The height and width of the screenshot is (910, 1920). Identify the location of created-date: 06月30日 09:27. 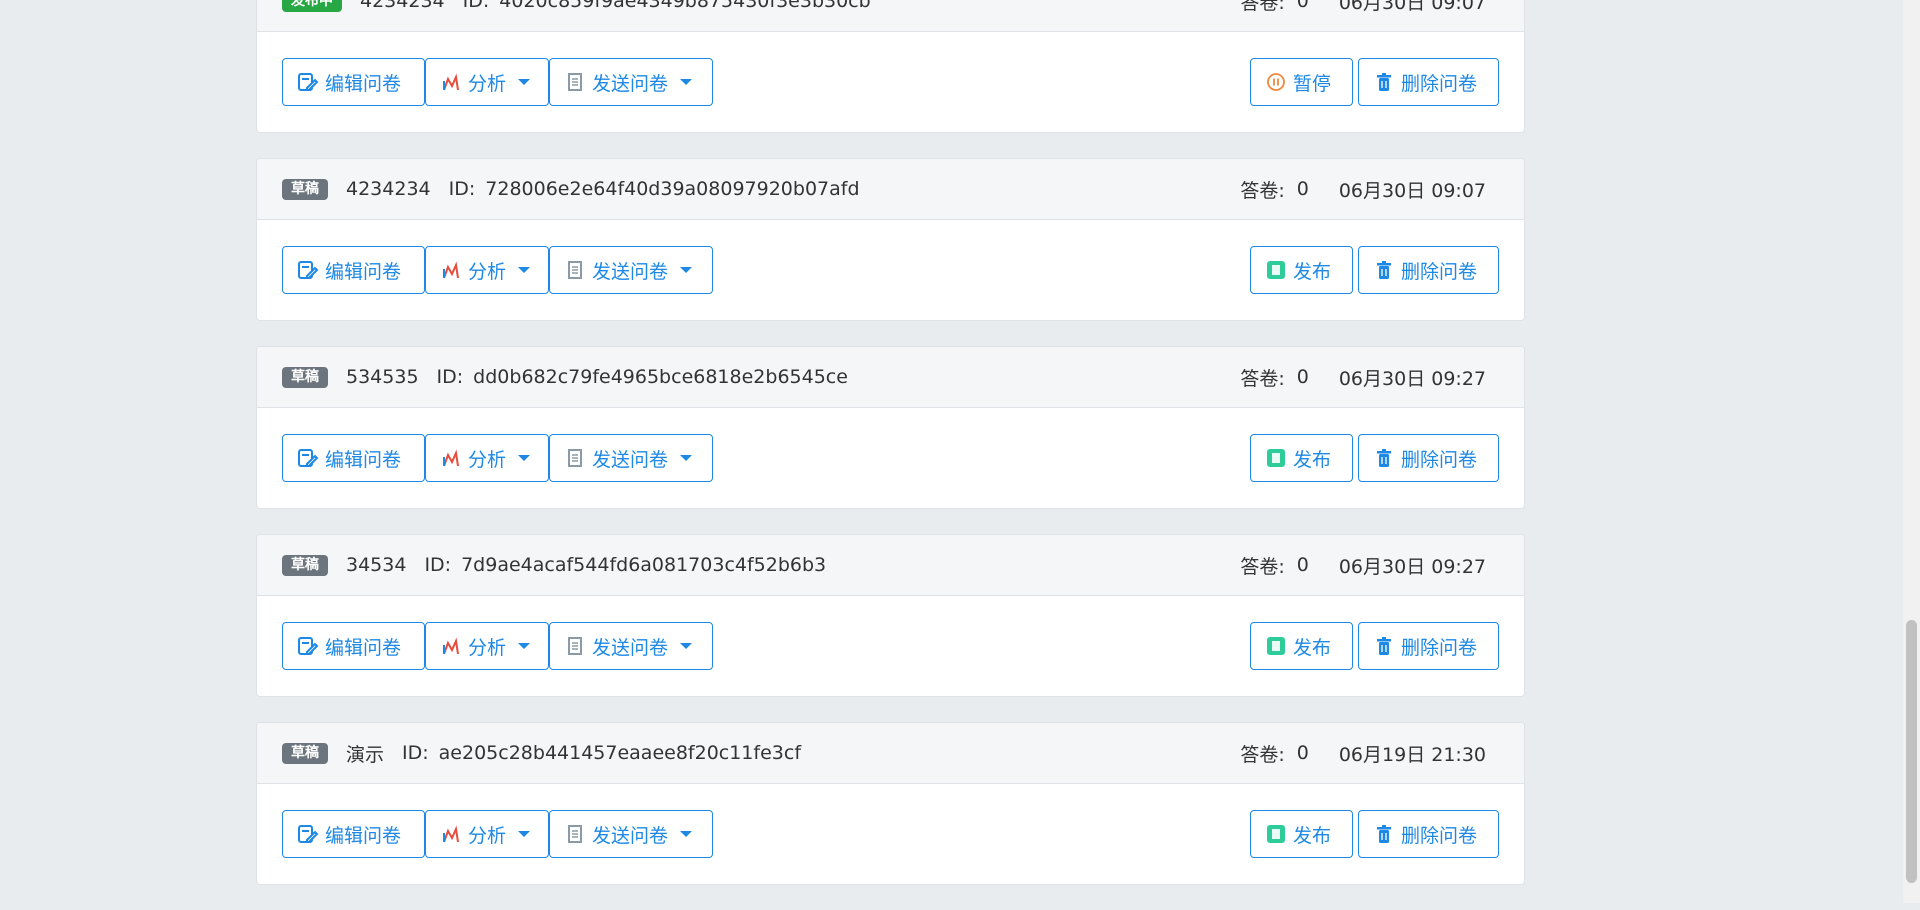
(1412, 566).